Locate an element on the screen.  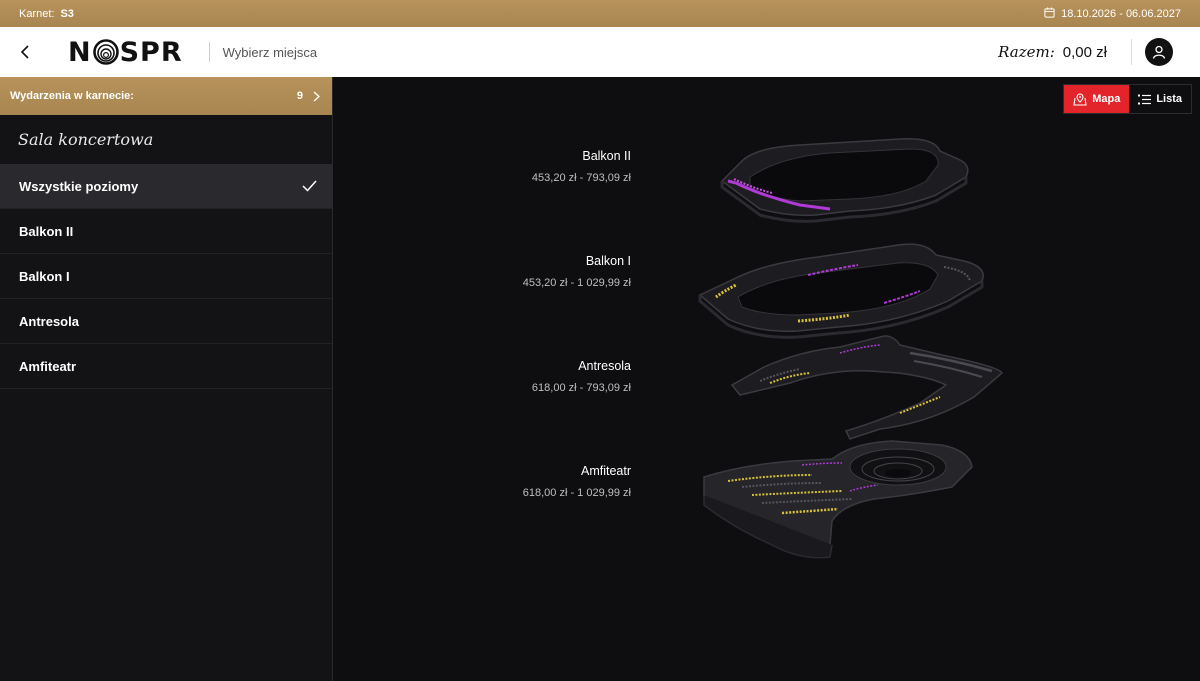
logo-text-left: N is located at coordinates (80, 52).